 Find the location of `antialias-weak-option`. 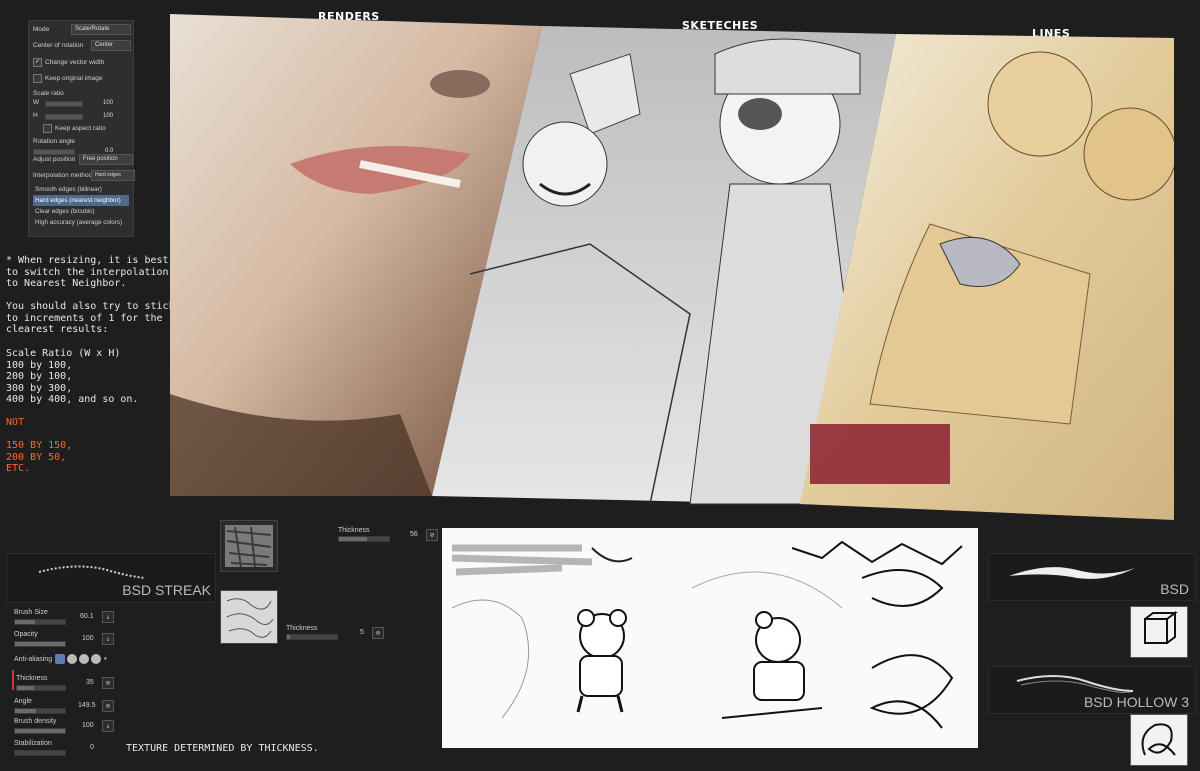

antialias-weak-option is located at coordinates (72, 659).